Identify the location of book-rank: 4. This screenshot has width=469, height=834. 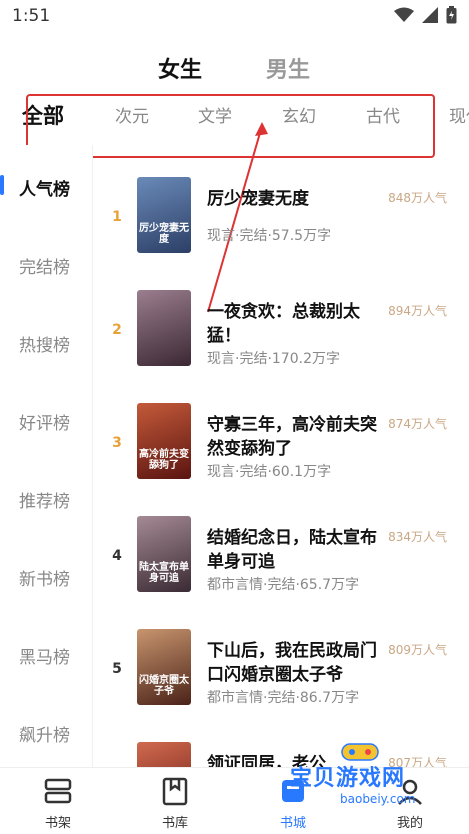
(117, 556).